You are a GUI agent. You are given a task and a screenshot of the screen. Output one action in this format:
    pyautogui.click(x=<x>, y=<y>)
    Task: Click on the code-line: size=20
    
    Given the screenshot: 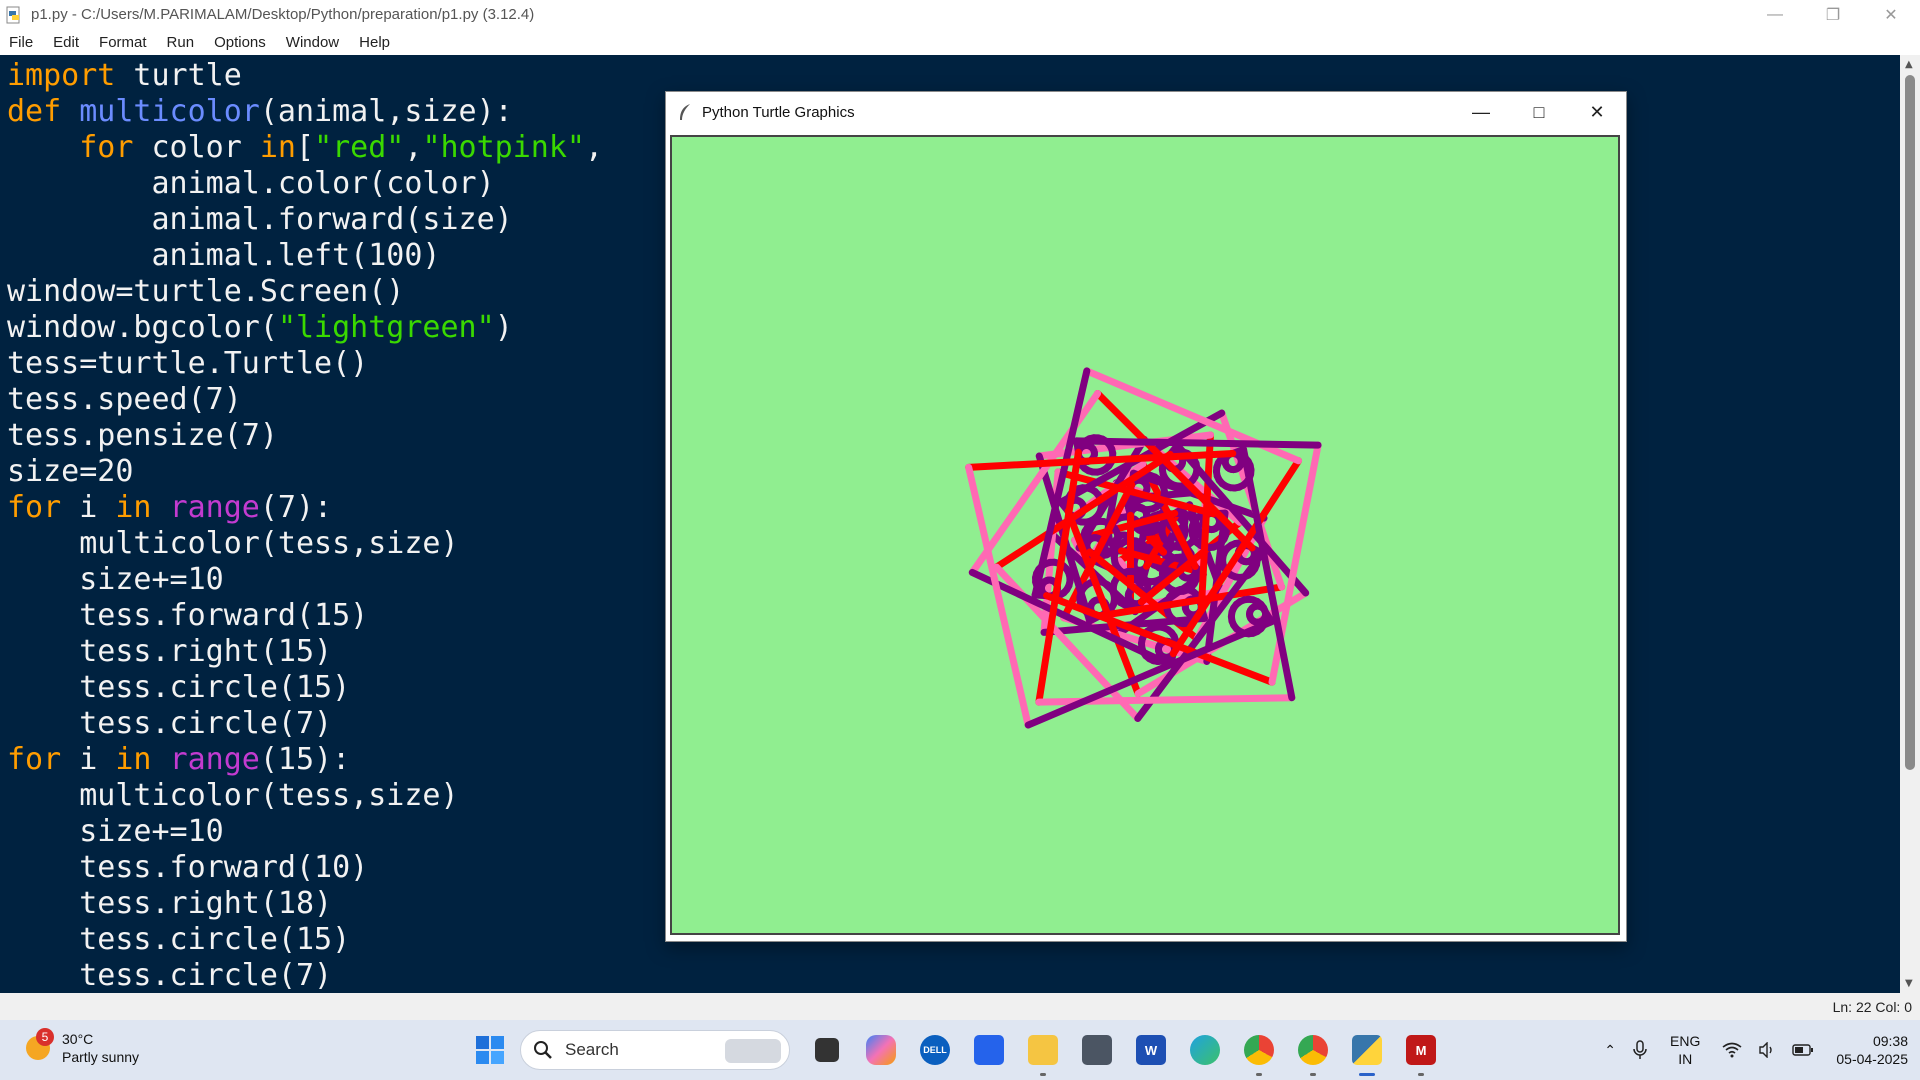 What is the action you would take?
    pyautogui.click(x=305, y=472)
    